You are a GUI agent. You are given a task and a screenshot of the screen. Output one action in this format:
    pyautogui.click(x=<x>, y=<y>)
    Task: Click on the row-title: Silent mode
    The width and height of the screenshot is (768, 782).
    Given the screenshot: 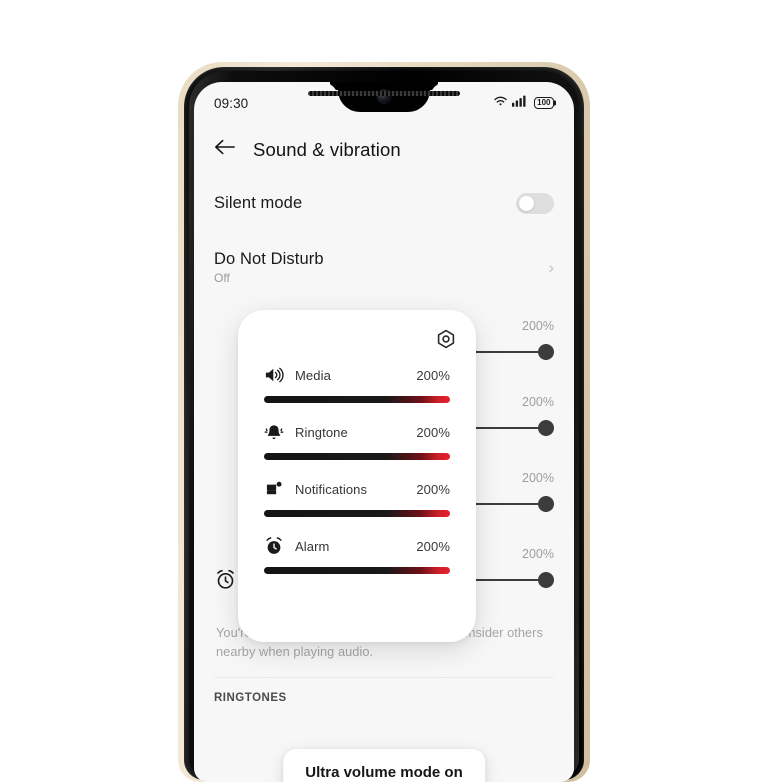 What is the action you would take?
    pyautogui.click(x=258, y=202)
    